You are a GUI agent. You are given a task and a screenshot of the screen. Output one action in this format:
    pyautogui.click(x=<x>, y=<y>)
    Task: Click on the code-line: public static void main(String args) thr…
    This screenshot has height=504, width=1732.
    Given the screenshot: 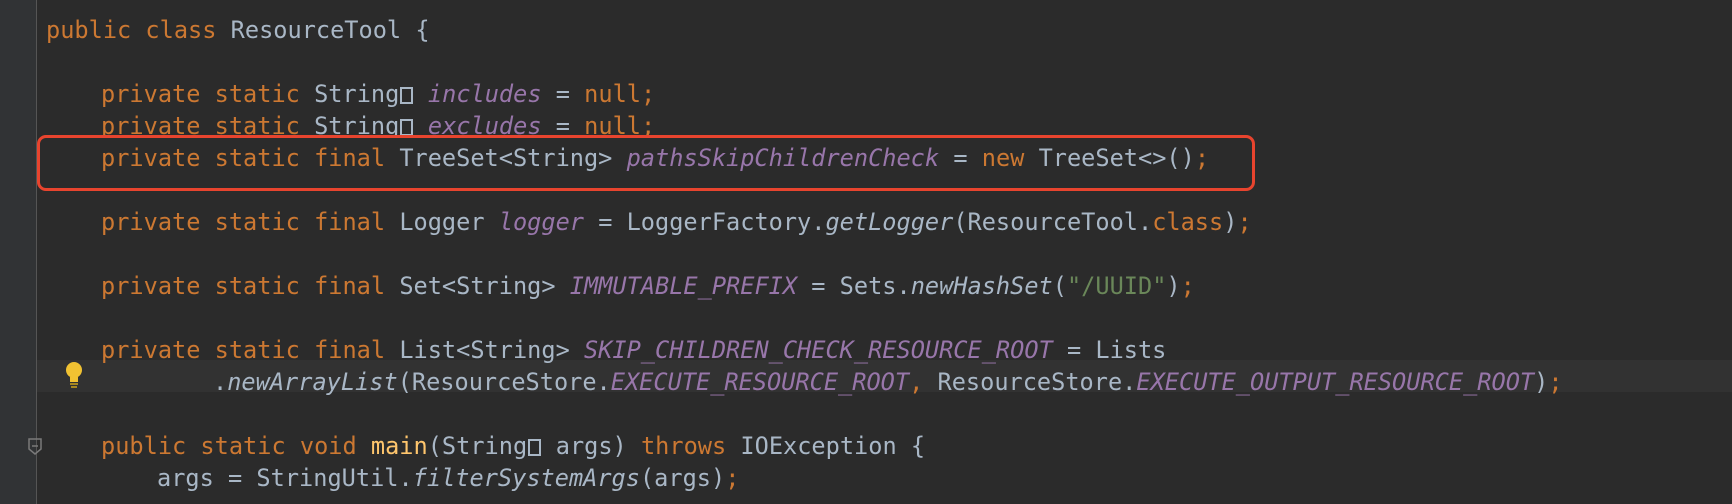 What is the action you would take?
    pyautogui.click(x=513, y=446)
    